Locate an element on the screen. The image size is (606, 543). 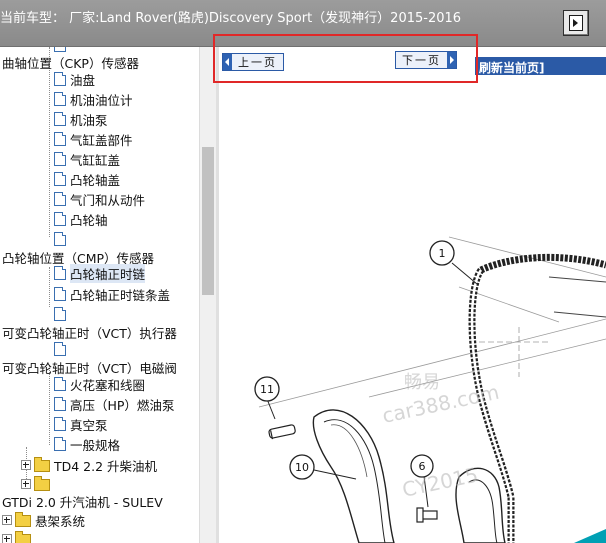
tree-item: 气缸缸盖 is located at coordinates (87, 159).